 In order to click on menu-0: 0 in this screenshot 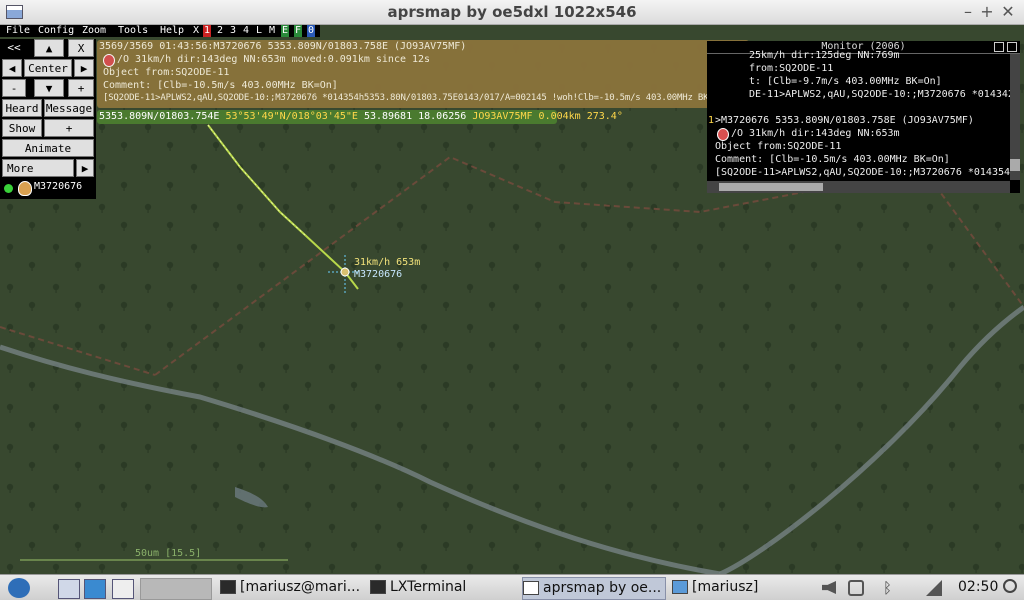, I will do `click(311, 31)`.